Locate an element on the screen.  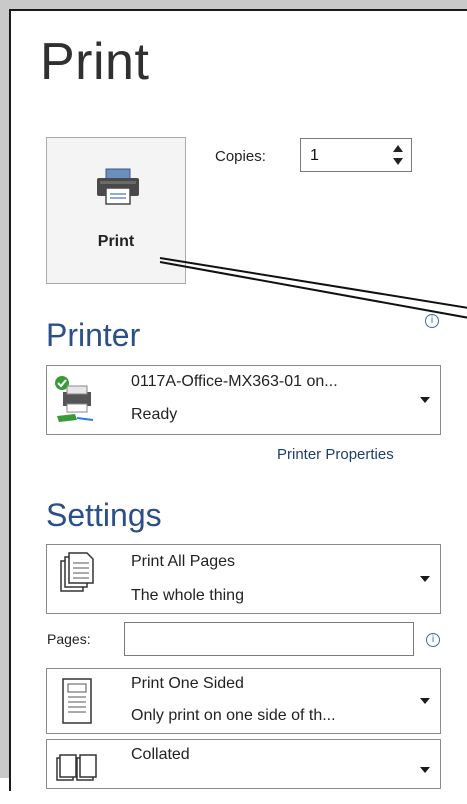
decrement-icon is located at coordinates (398, 161).